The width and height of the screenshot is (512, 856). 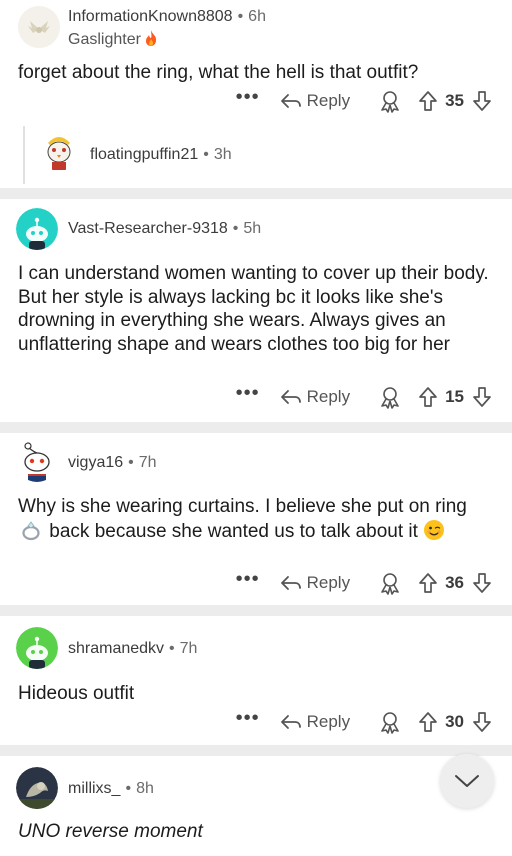 I want to click on green-snoo-avatar, so click(x=37, y=648).